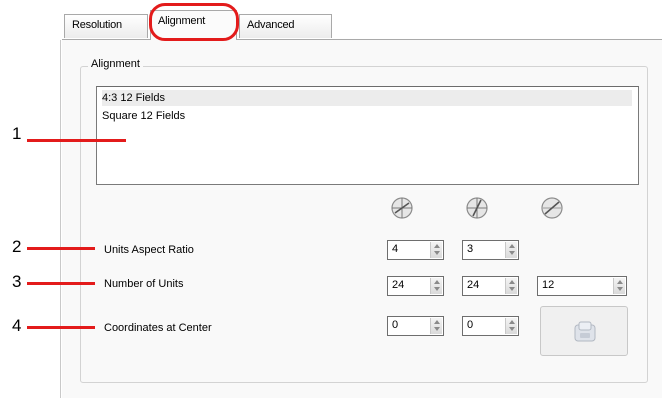 This screenshot has height=398, width=662. Describe the element at coordinates (582, 286) in the screenshot. I see `num-units-z-spinner: 12` at that location.